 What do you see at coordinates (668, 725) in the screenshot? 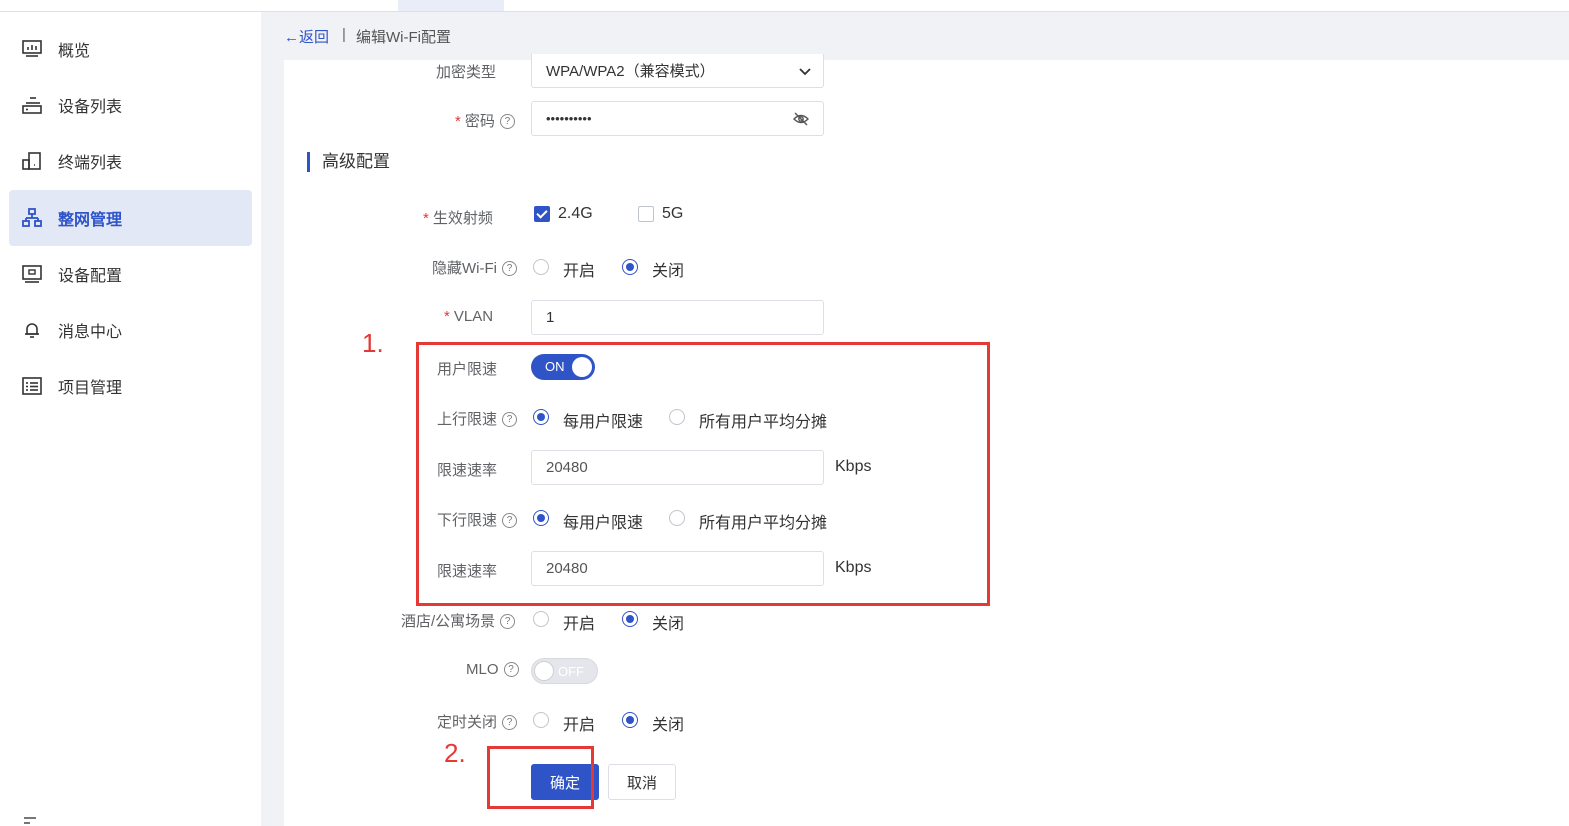
I see `timer-off-label-option: 关闭` at bounding box center [668, 725].